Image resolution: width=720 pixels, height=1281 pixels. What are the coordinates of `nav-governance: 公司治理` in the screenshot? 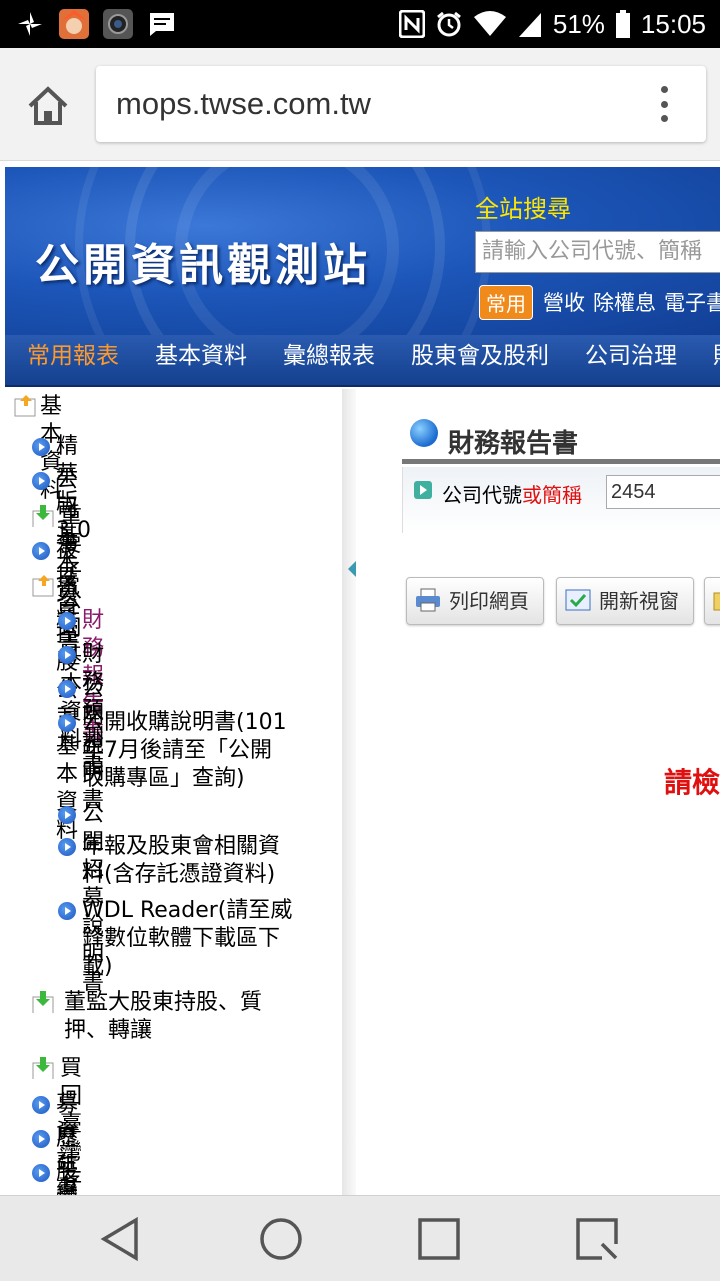 It's located at (631, 356).